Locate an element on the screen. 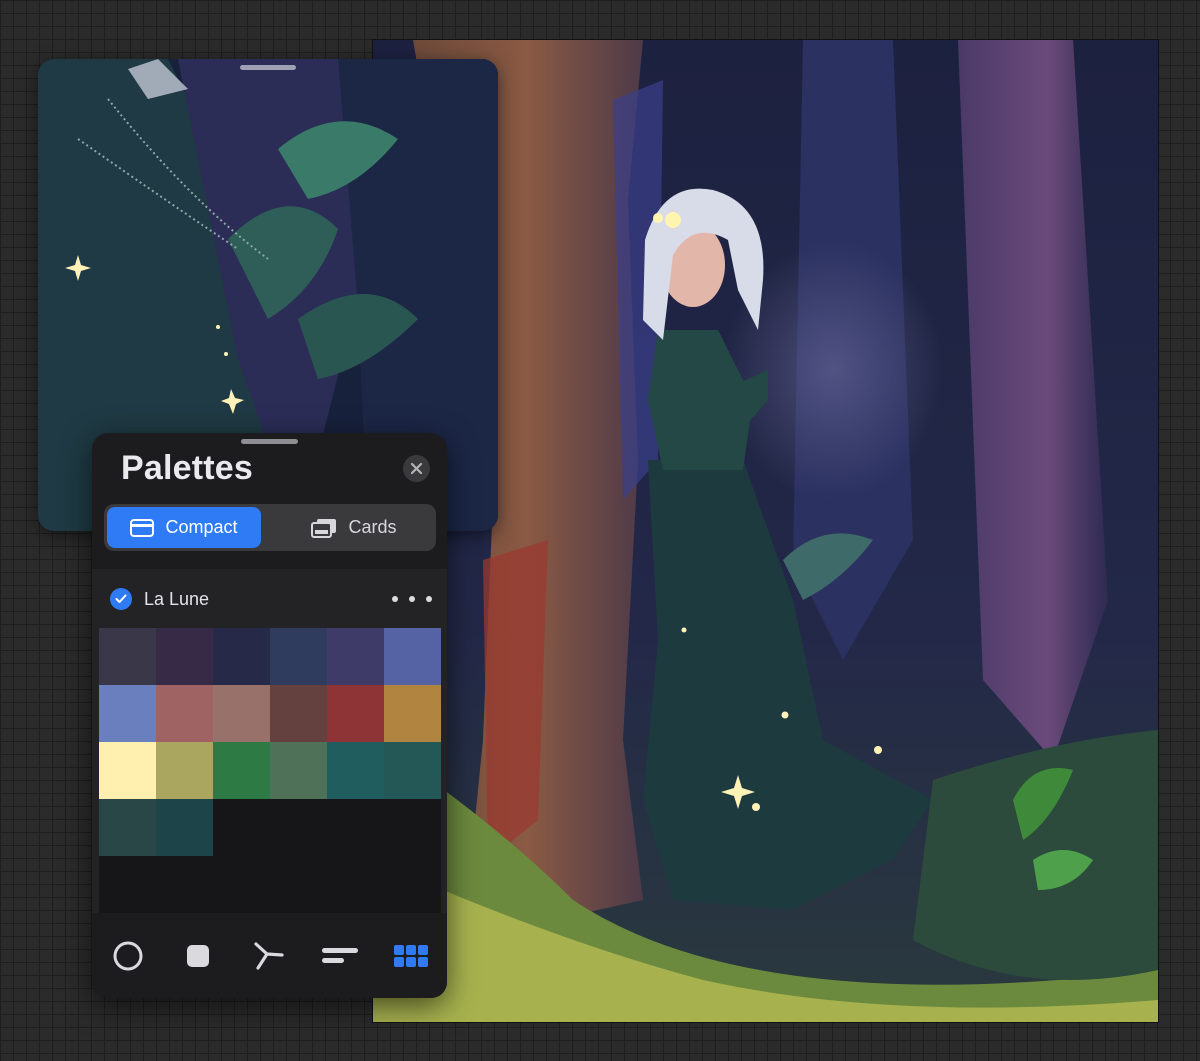  color-mode-toolbar is located at coordinates (269, 955).